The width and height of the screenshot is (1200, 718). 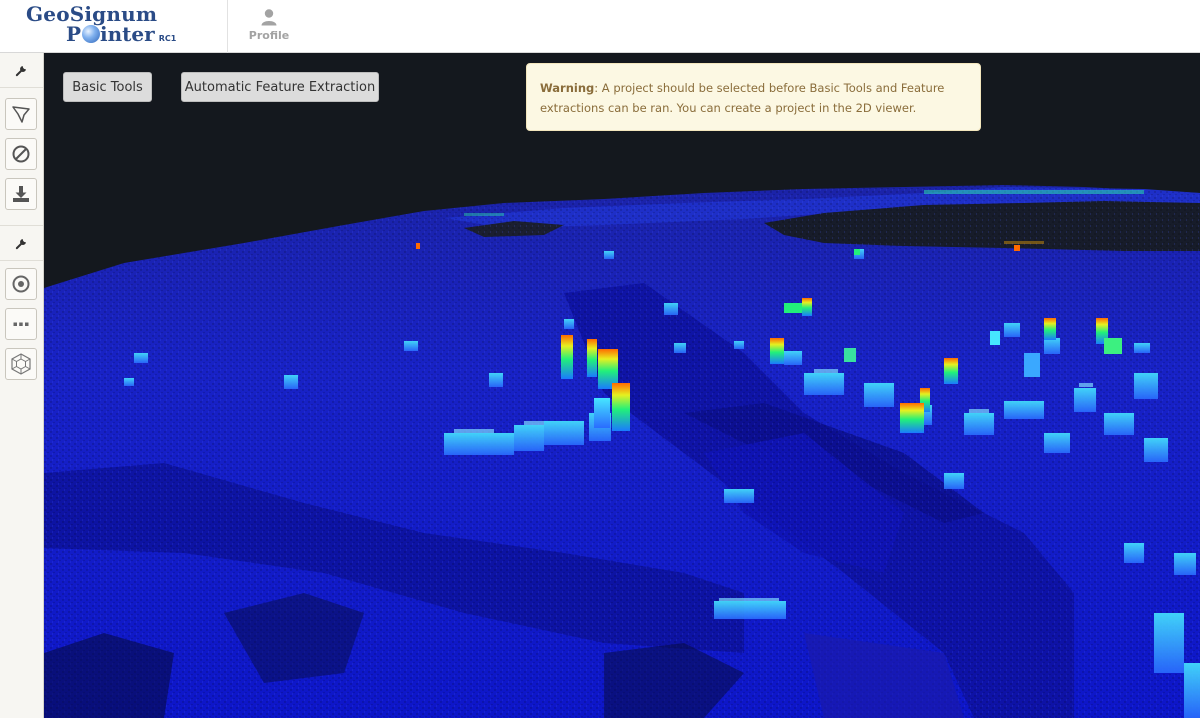 I want to click on clear-icon, so click(x=21, y=154).